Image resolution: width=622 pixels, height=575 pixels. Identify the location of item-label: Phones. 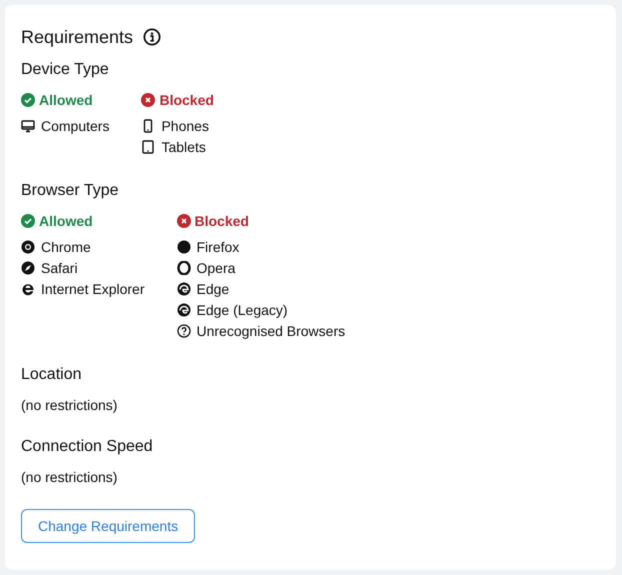
(185, 126).